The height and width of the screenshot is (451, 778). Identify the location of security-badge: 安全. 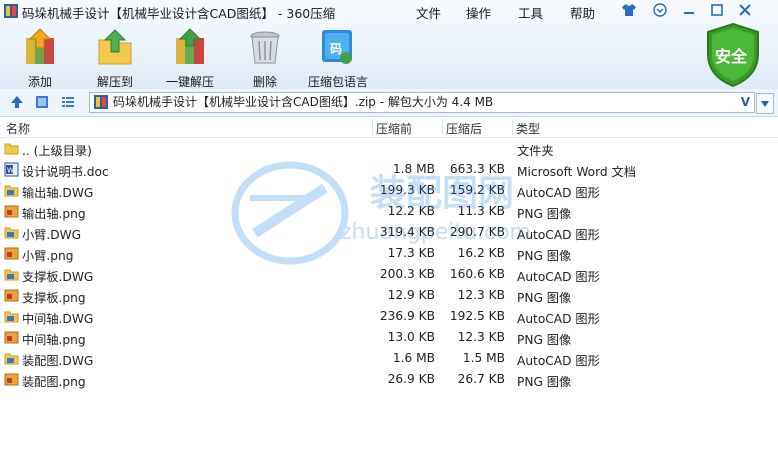
(731, 56).